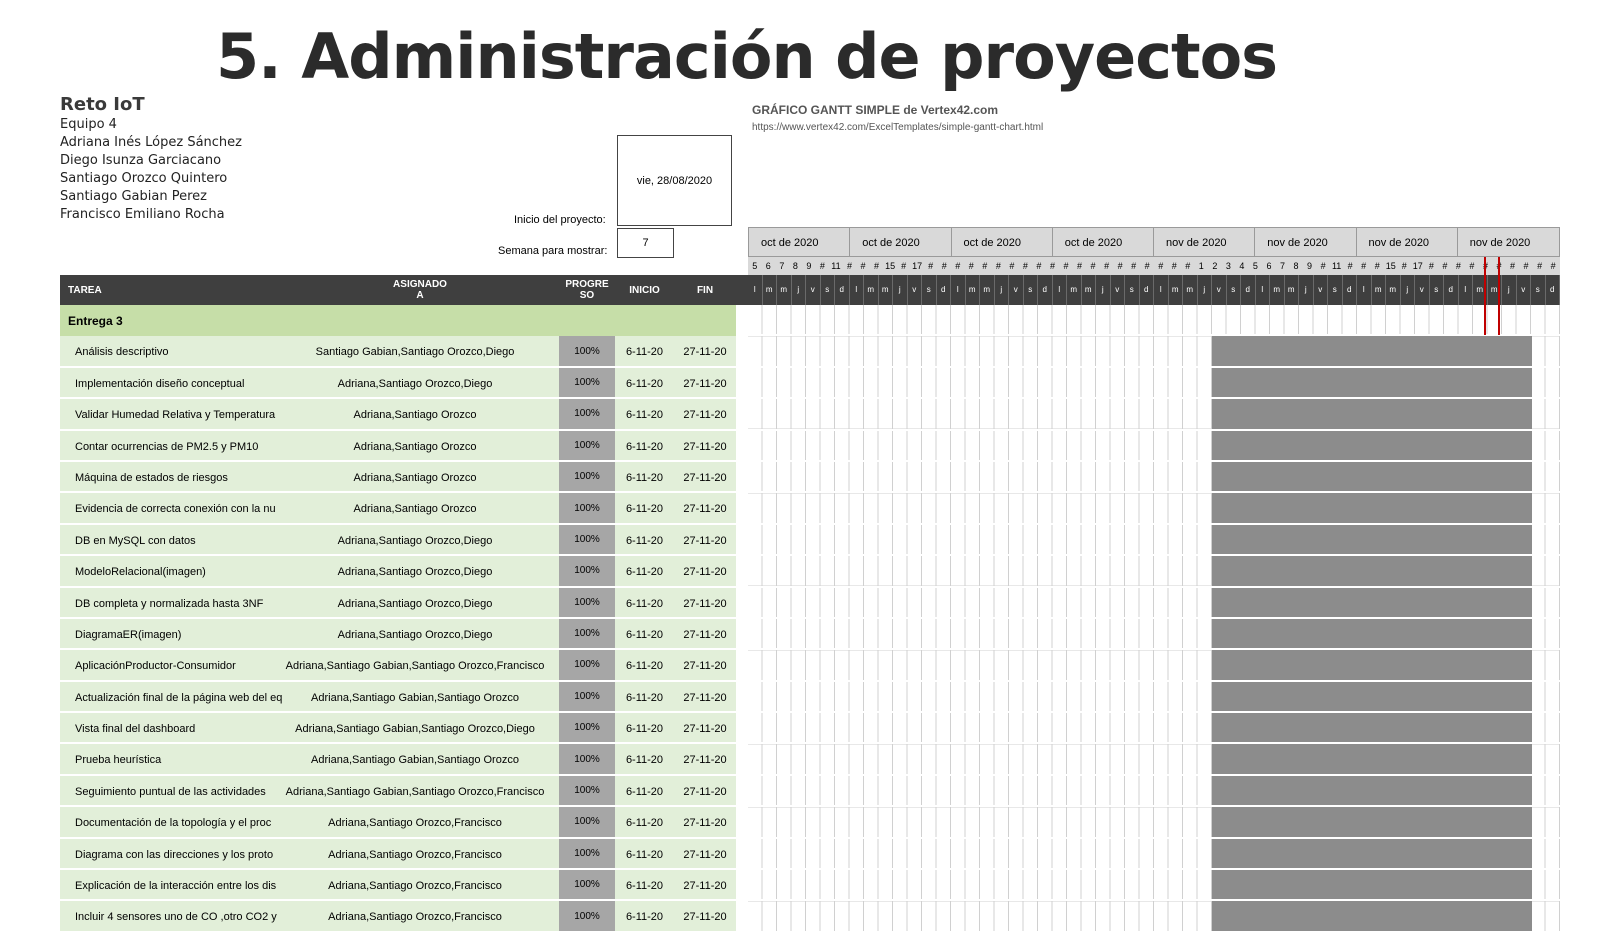  I want to click on task-name: Evidencia de correcta conexión con la nu, so click(182, 509).